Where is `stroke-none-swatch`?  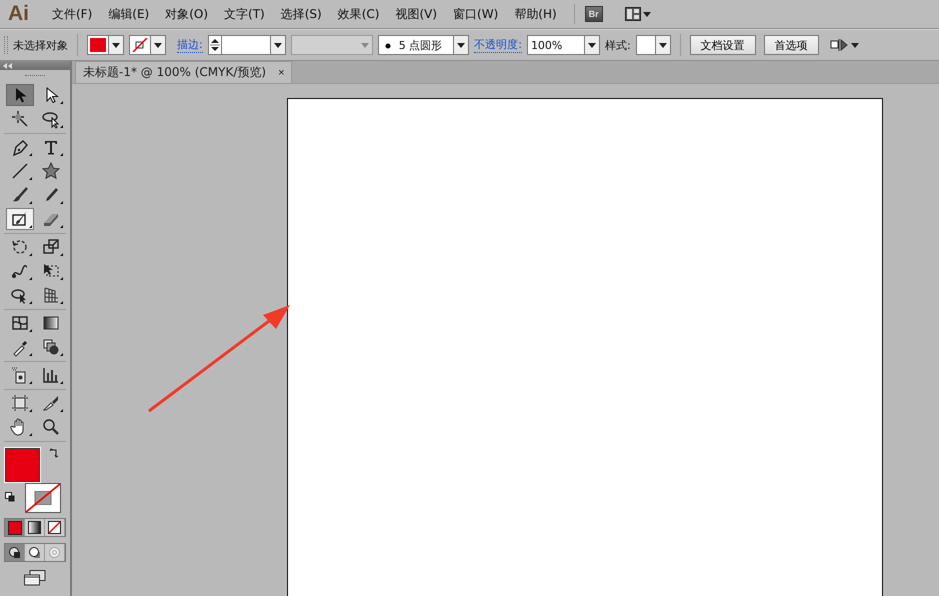 stroke-none-swatch is located at coordinates (43, 498).